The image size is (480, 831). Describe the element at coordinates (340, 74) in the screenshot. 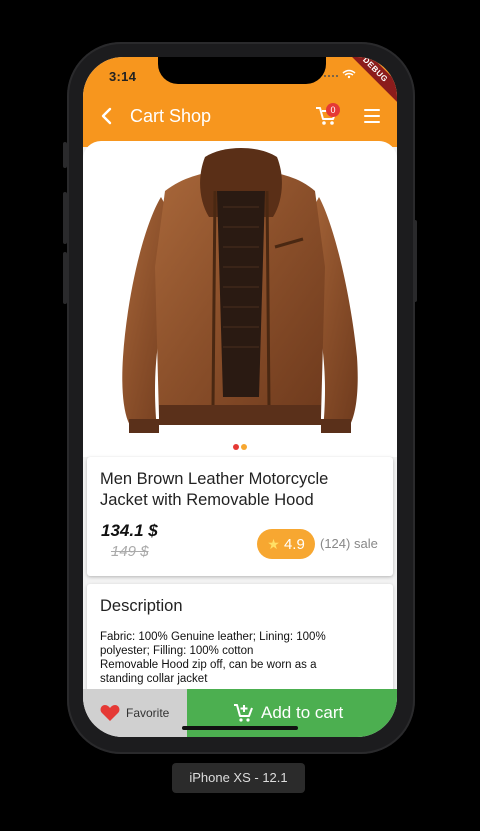

I see `wifi-icon` at that location.